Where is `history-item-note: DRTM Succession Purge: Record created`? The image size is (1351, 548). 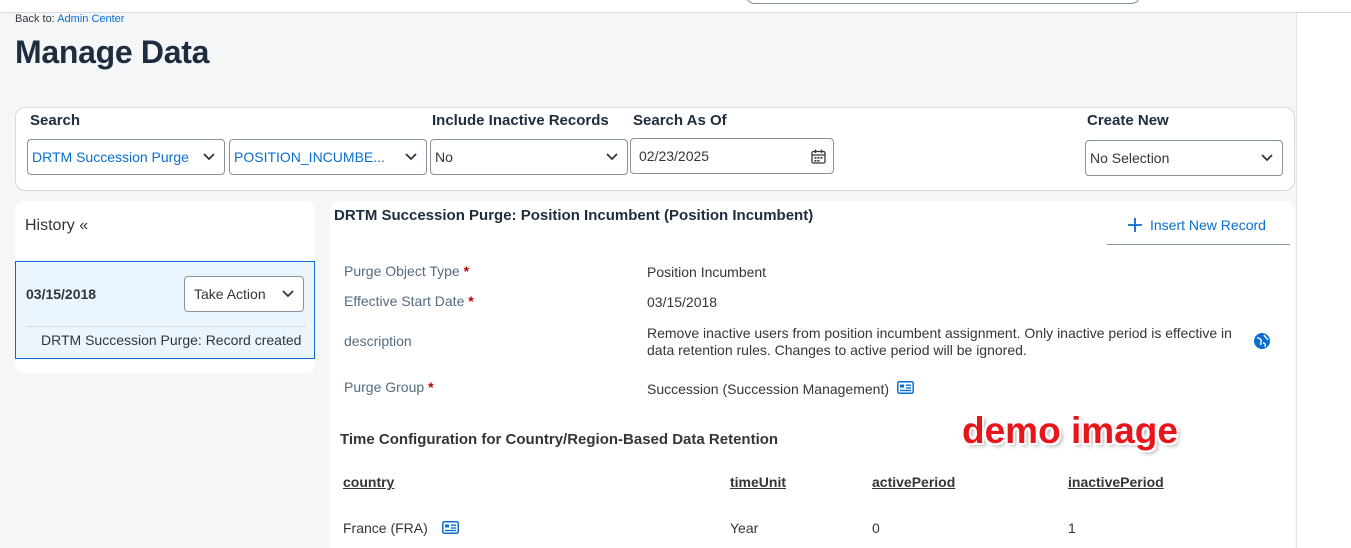 history-item-note: DRTM Succession Purge: Record created is located at coordinates (171, 340).